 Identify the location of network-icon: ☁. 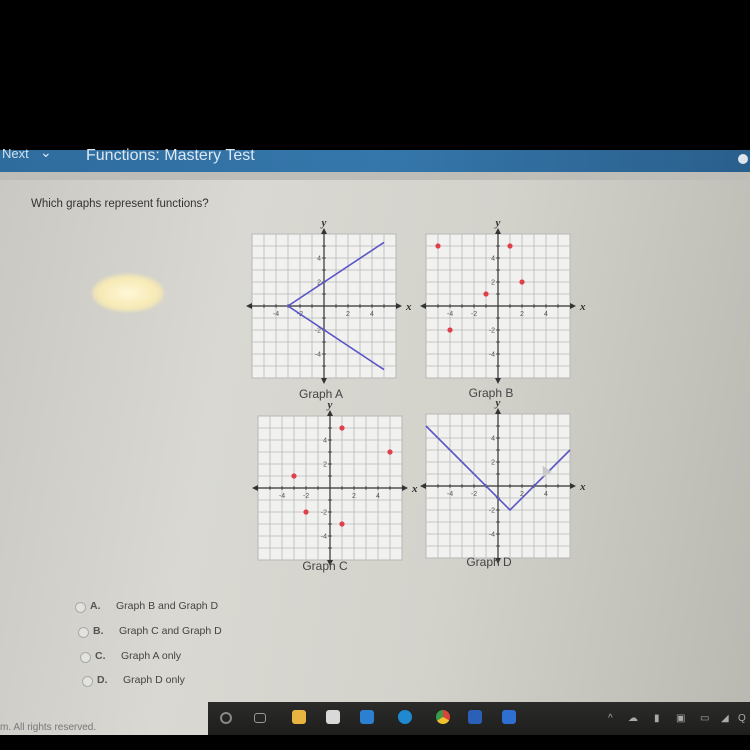
(633, 718).